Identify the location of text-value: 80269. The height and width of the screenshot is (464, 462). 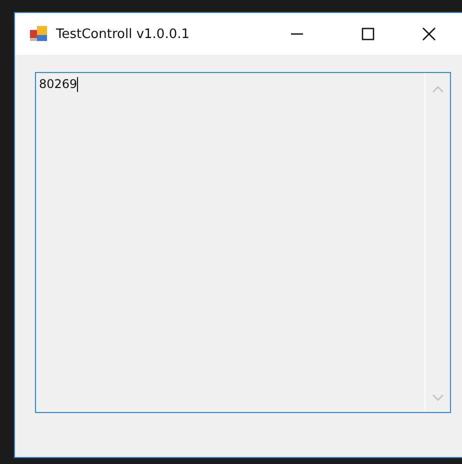
(58, 84).